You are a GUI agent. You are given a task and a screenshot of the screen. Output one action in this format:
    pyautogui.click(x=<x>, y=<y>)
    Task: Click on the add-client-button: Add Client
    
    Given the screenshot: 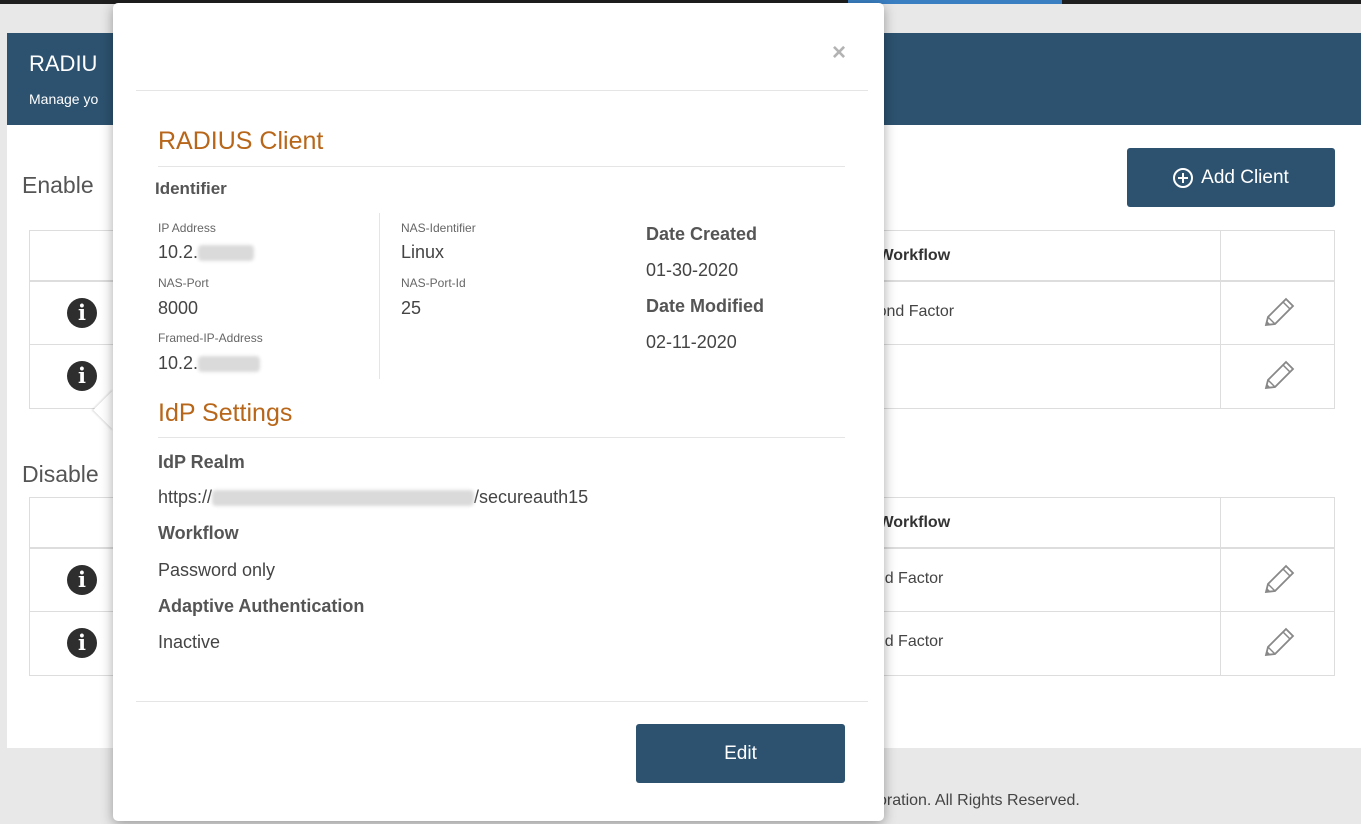 What is the action you would take?
    pyautogui.click(x=1231, y=177)
    